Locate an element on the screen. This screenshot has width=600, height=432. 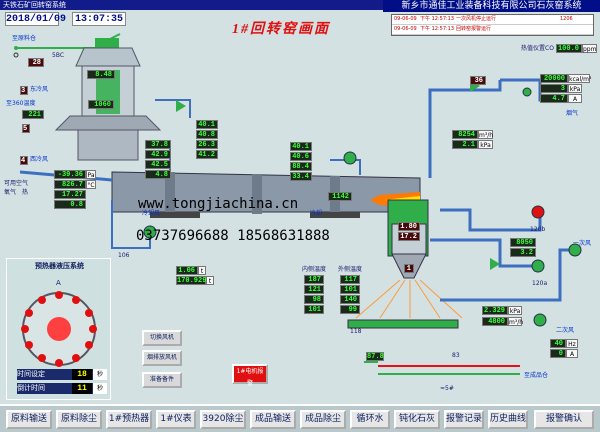
label-air: 氧气 is located at coordinates (10, 192).